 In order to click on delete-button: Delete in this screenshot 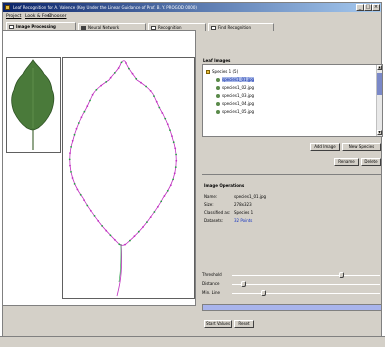, I will do `click(371, 162)`.